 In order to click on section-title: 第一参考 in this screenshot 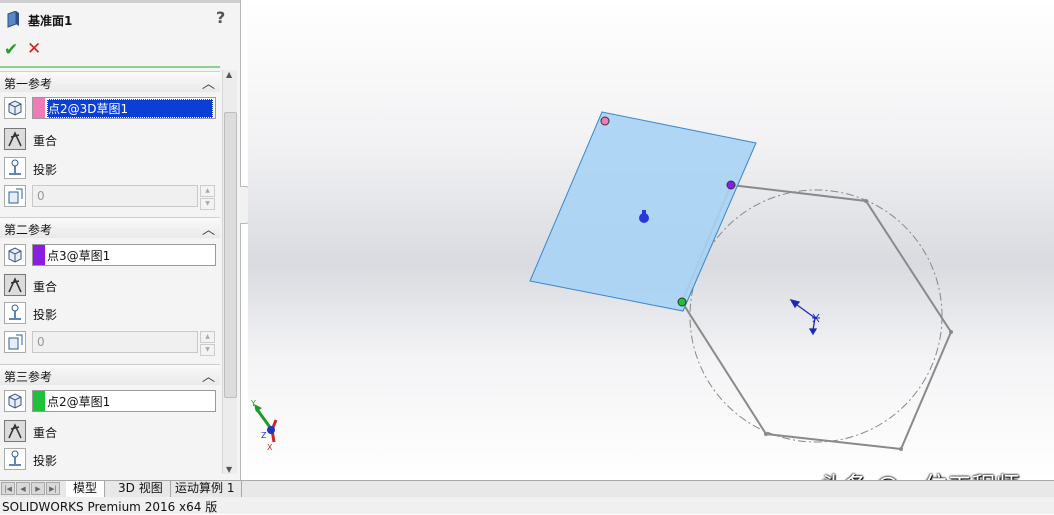, I will do `click(28, 84)`.